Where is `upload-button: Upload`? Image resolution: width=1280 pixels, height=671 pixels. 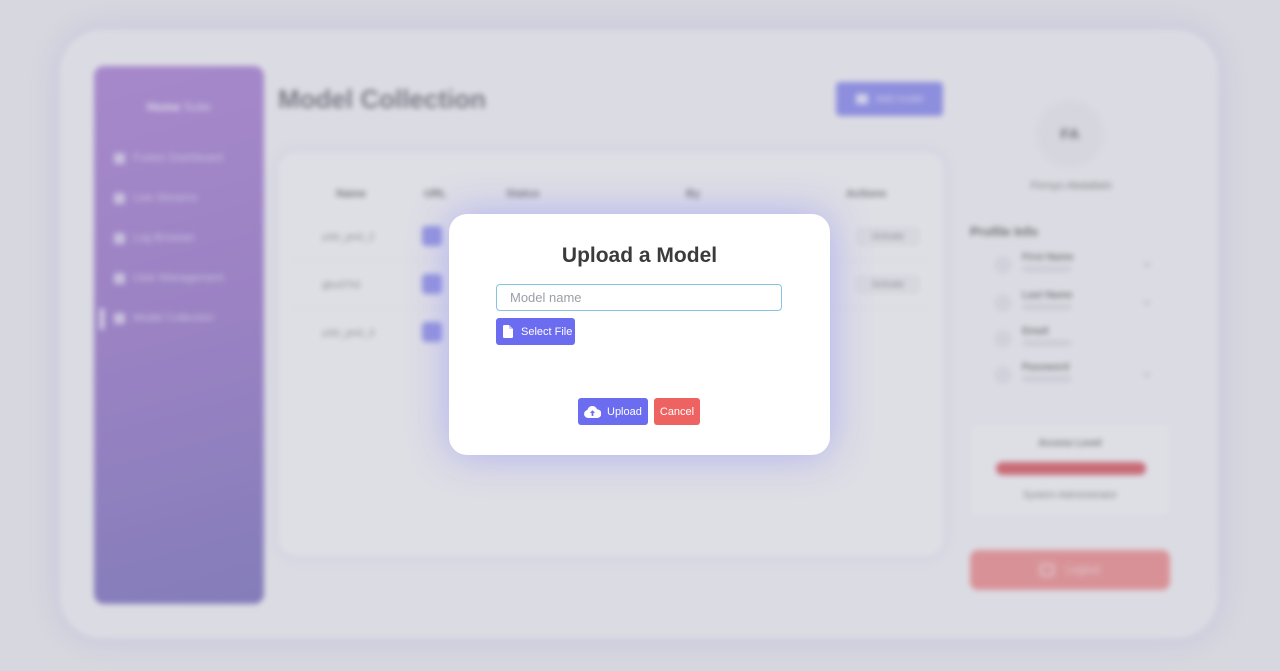
upload-button: Upload is located at coordinates (613, 411).